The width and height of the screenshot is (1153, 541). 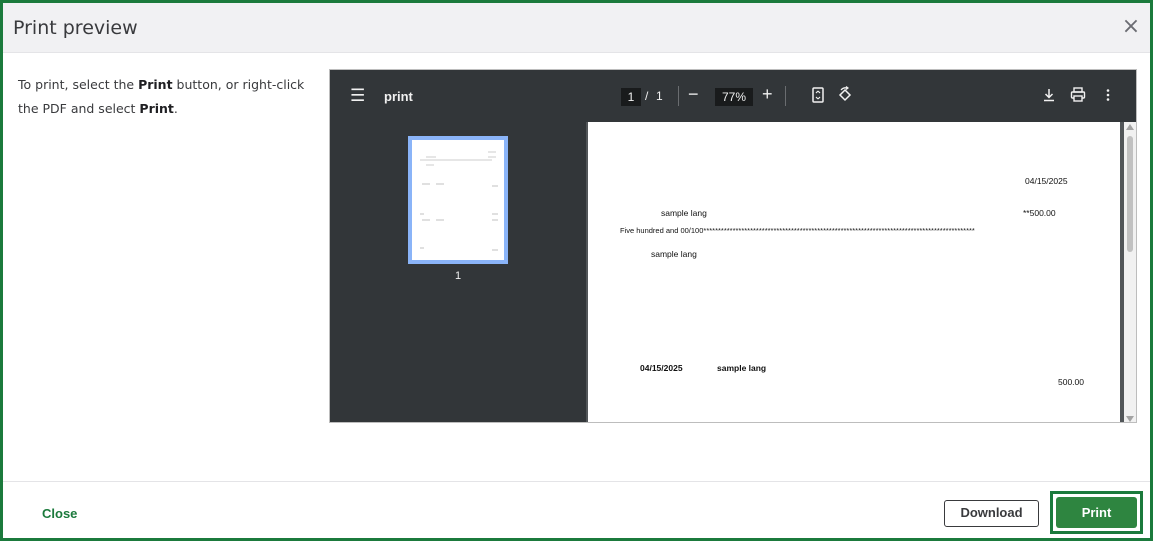 What do you see at coordinates (1130, 194) in the screenshot?
I see `scroll-thumb` at bounding box center [1130, 194].